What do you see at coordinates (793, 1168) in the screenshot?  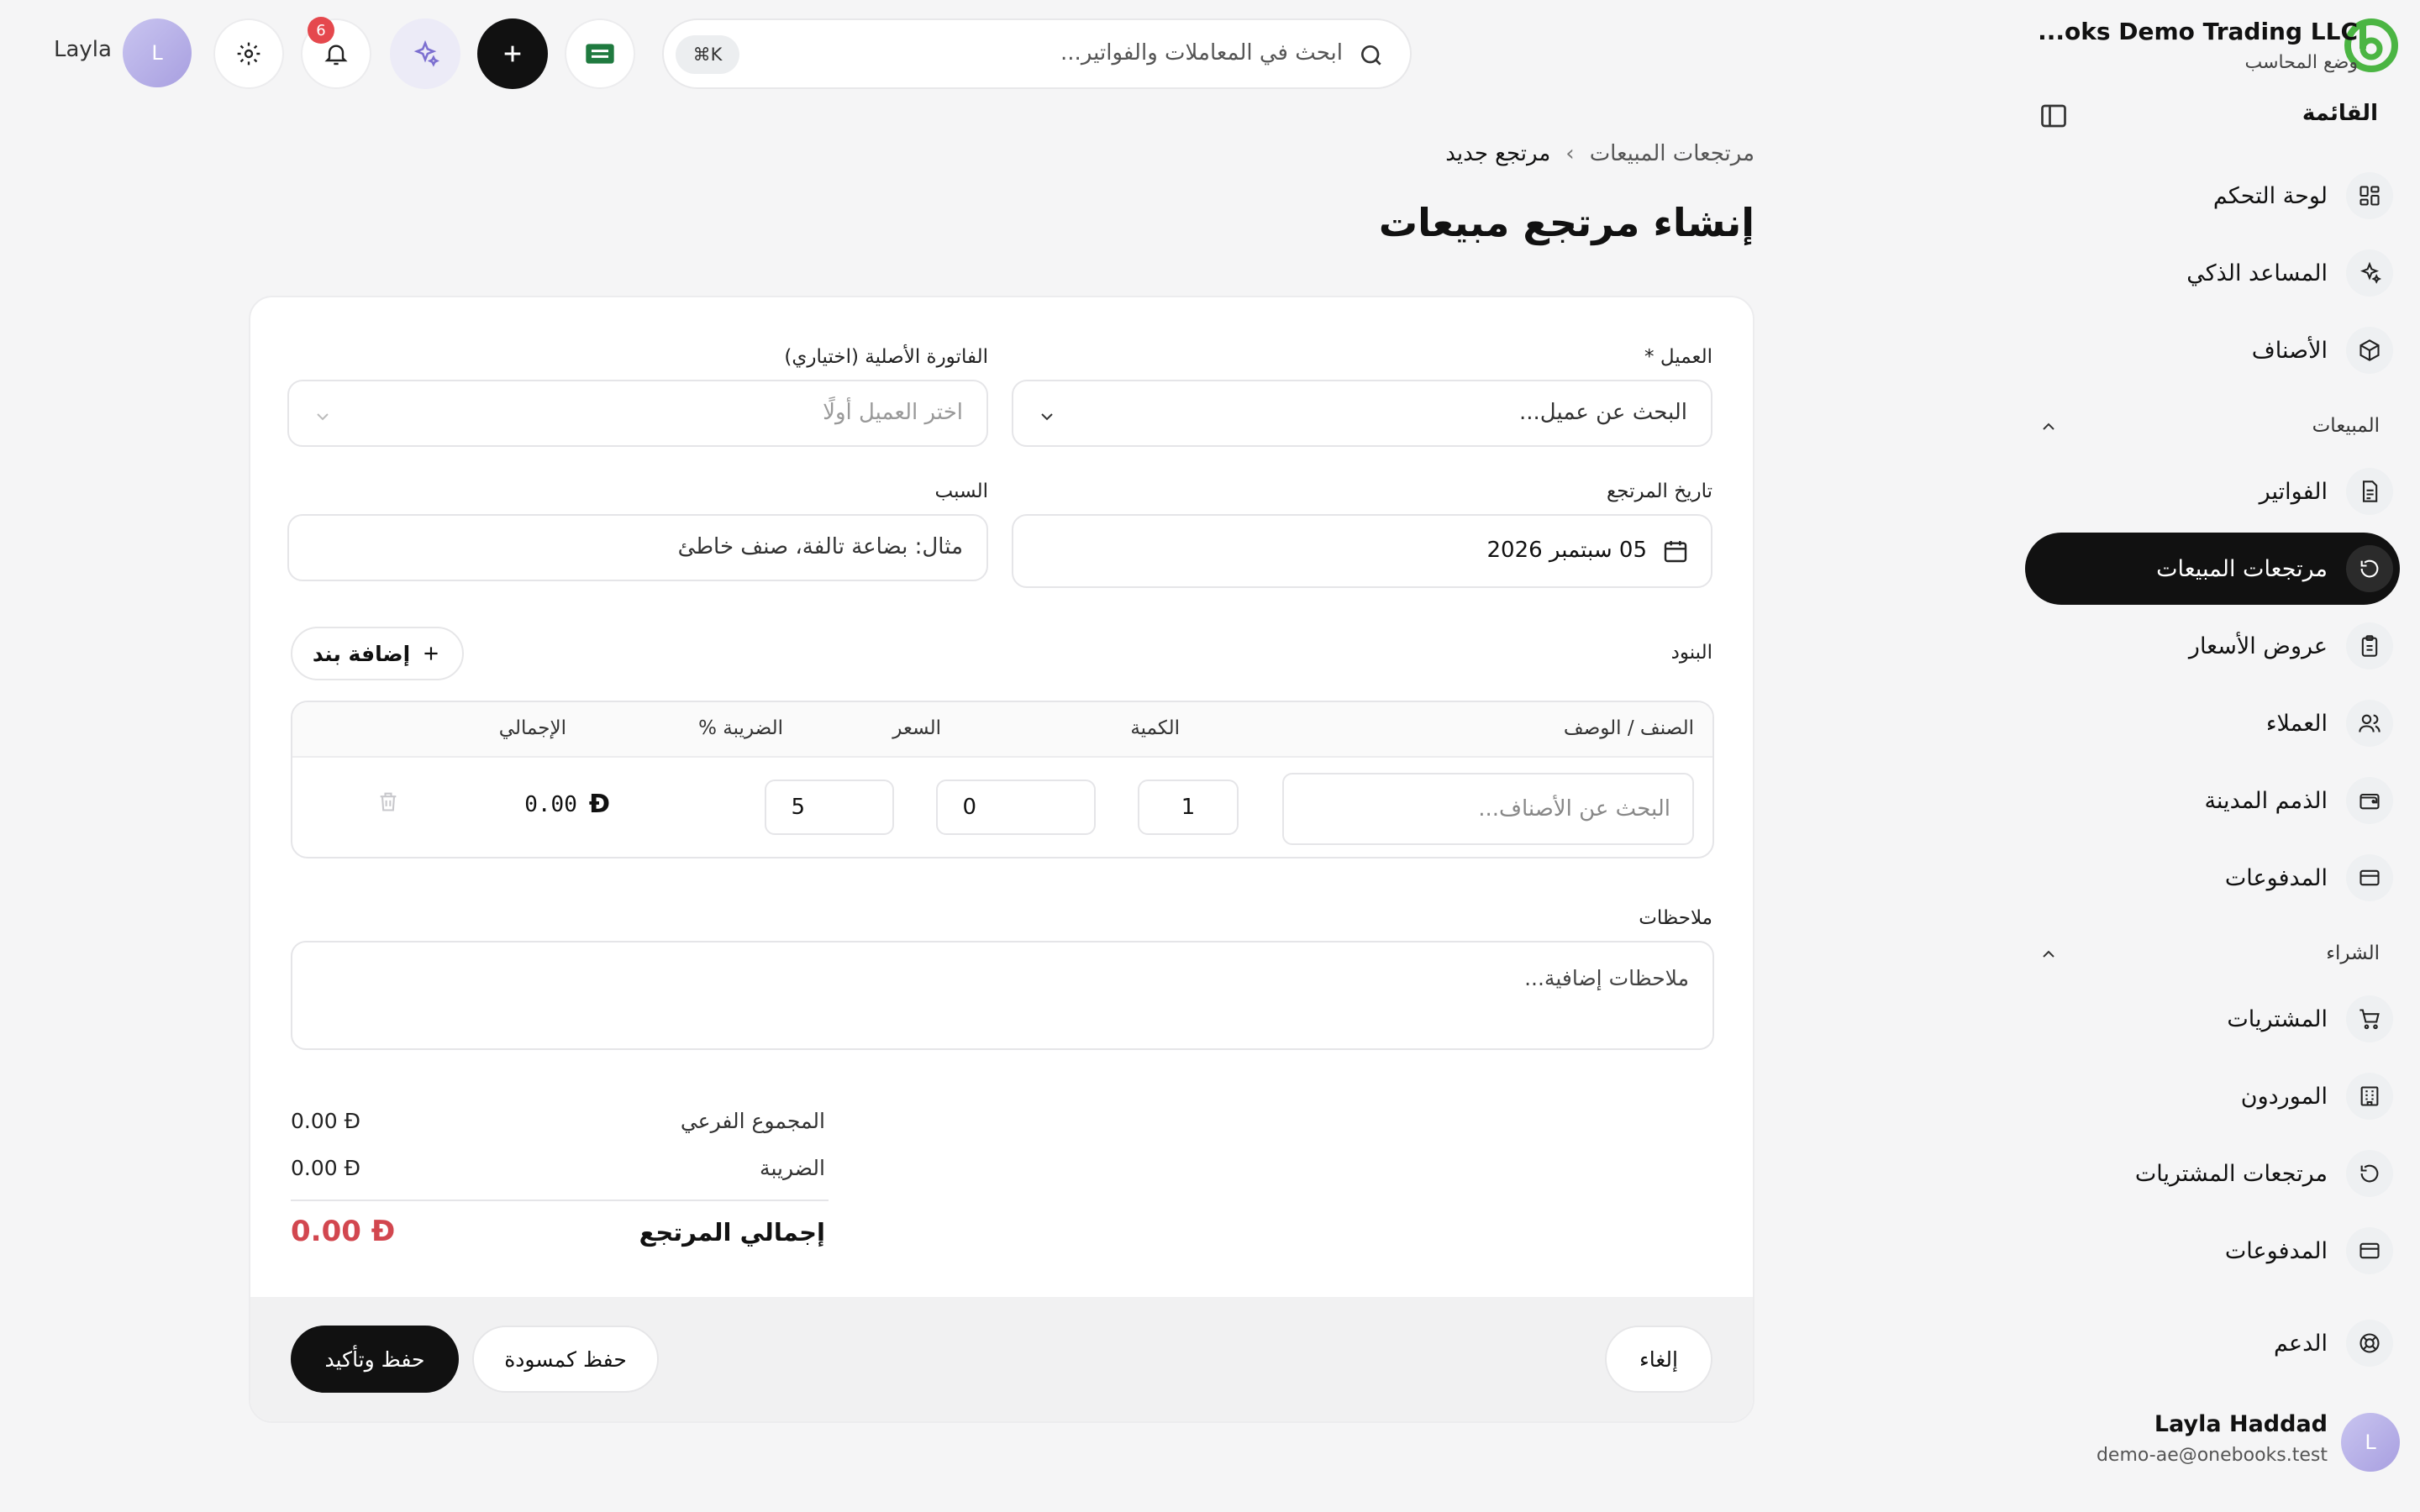 I see `tax-label: الضريبة` at bounding box center [793, 1168].